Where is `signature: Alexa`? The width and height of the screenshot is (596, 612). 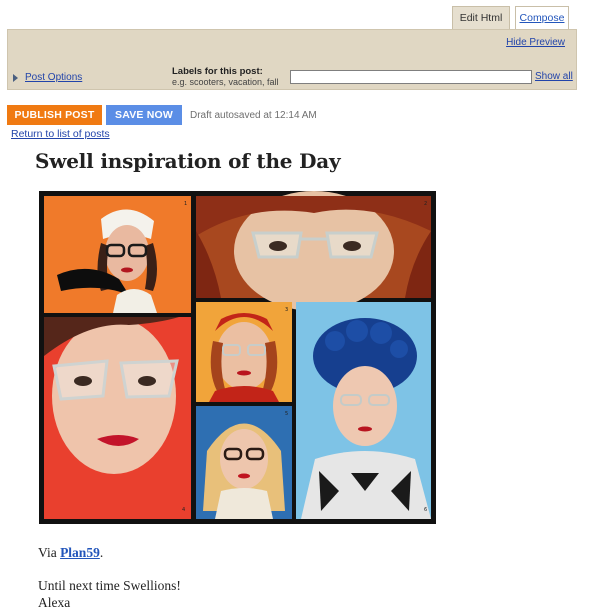 signature: Alexa is located at coordinates (54, 602).